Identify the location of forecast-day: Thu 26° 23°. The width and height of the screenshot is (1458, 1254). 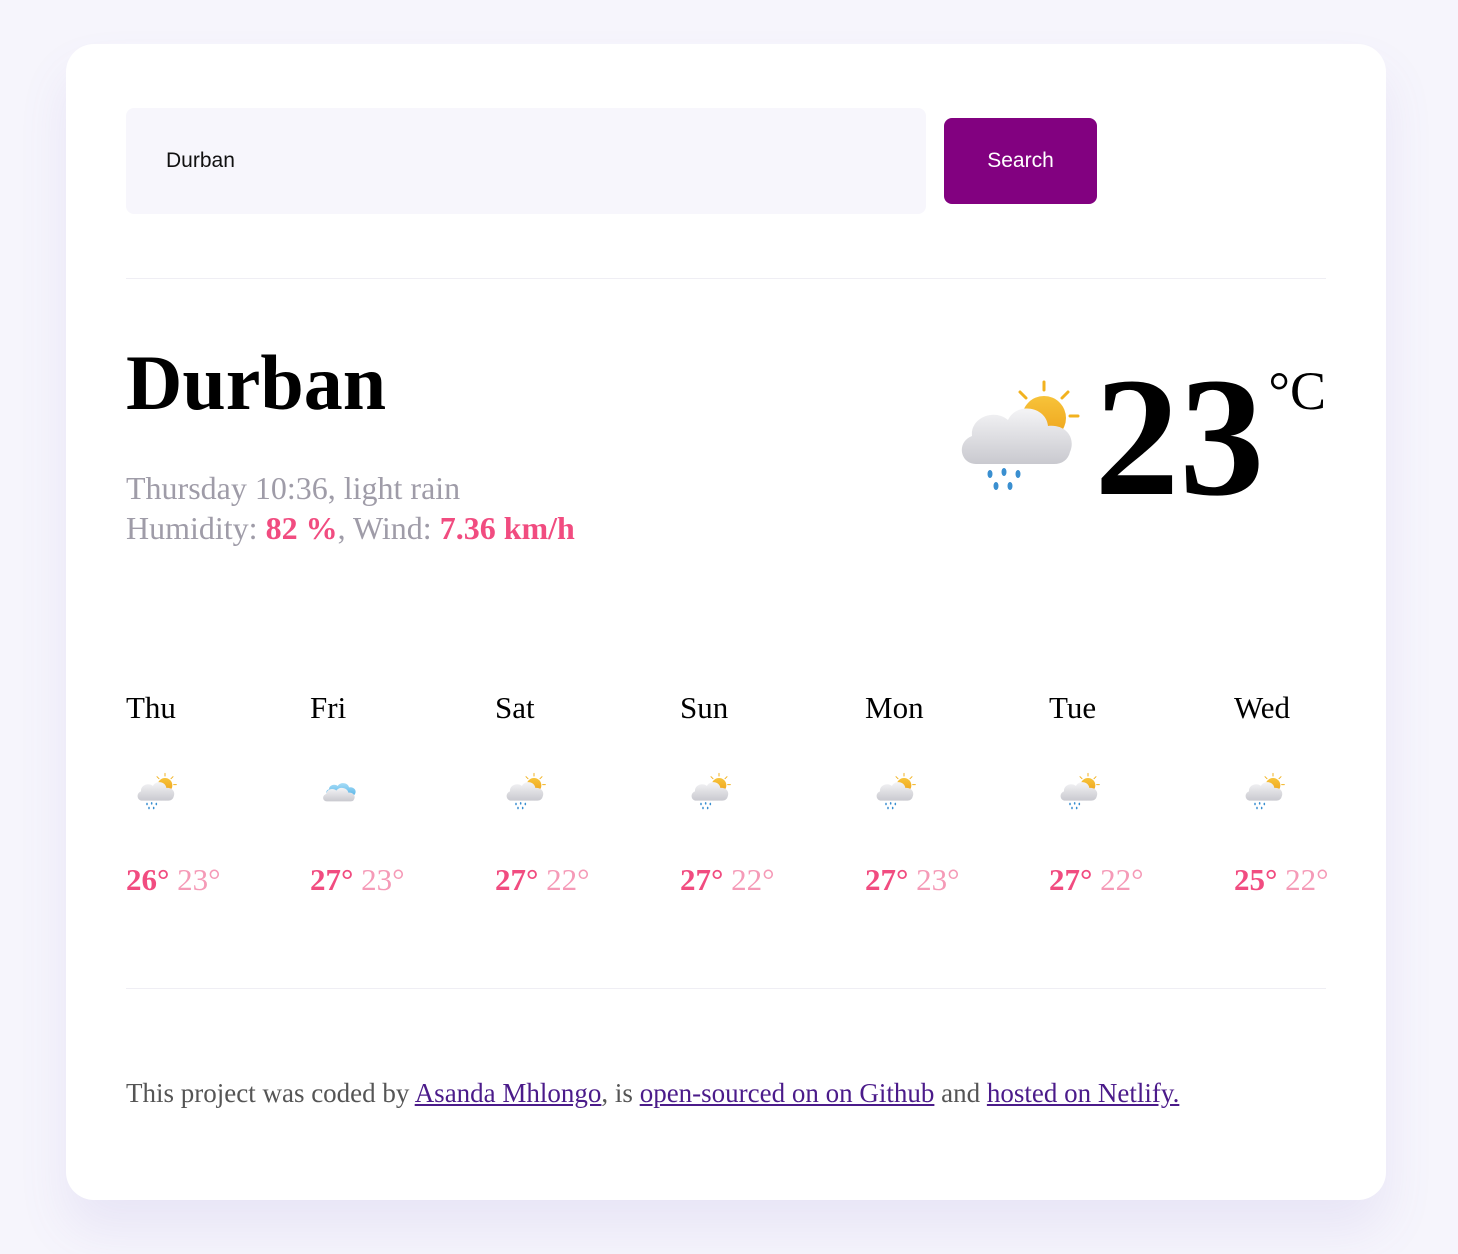
(173, 793).